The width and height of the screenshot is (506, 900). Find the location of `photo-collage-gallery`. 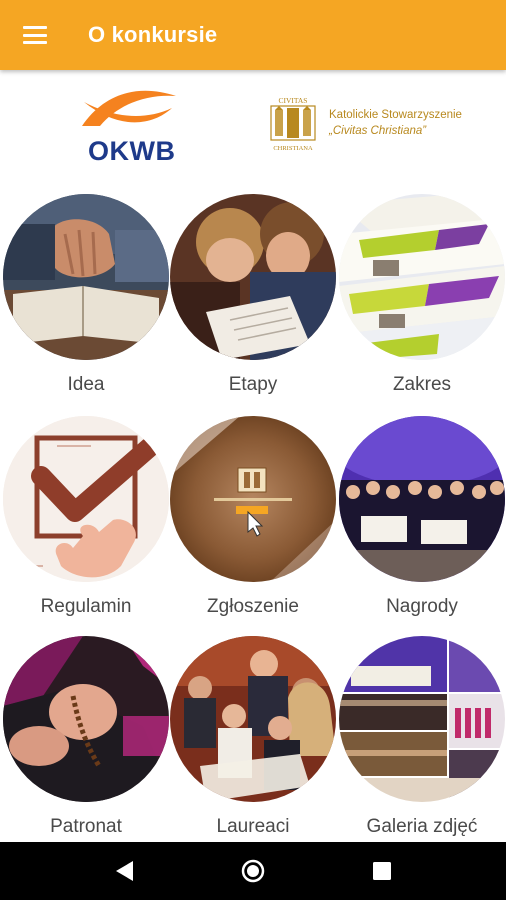

photo-collage-gallery is located at coordinates (422, 719).